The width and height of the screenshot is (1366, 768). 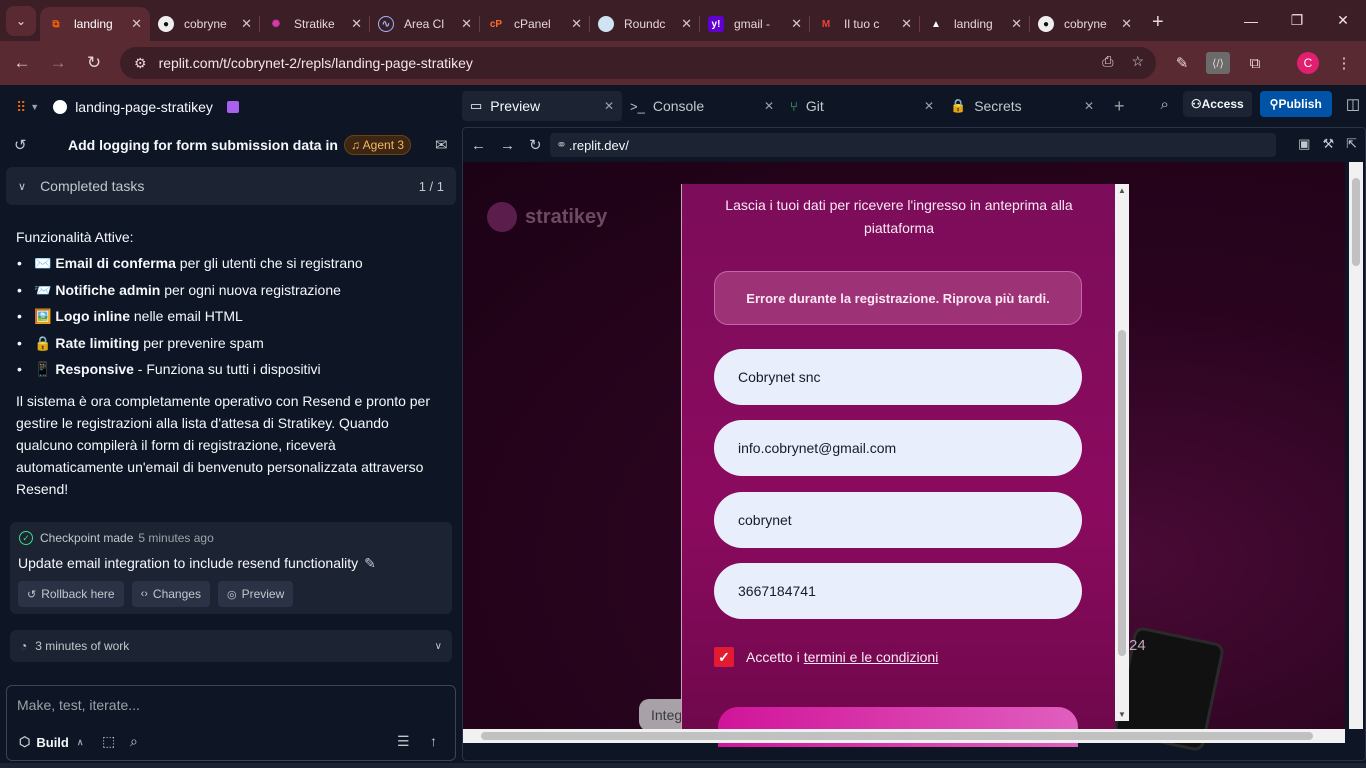 What do you see at coordinates (1255, 63) in the screenshot?
I see `puzzle-extensions-icon: ⧉` at bounding box center [1255, 63].